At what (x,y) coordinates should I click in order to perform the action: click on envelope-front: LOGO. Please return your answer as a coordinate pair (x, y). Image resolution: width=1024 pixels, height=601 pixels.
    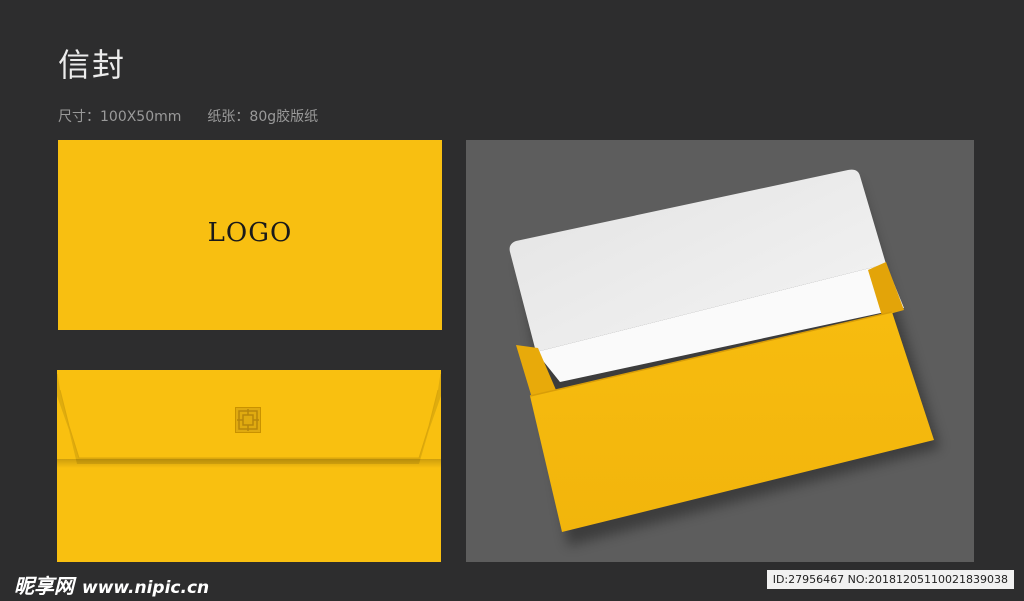
    Looking at the image, I should click on (250, 235).